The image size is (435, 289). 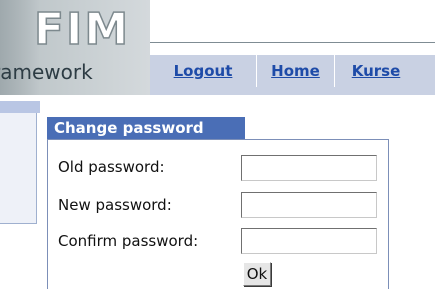 I want to click on new-password-label: New password:, so click(x=115, y=205).